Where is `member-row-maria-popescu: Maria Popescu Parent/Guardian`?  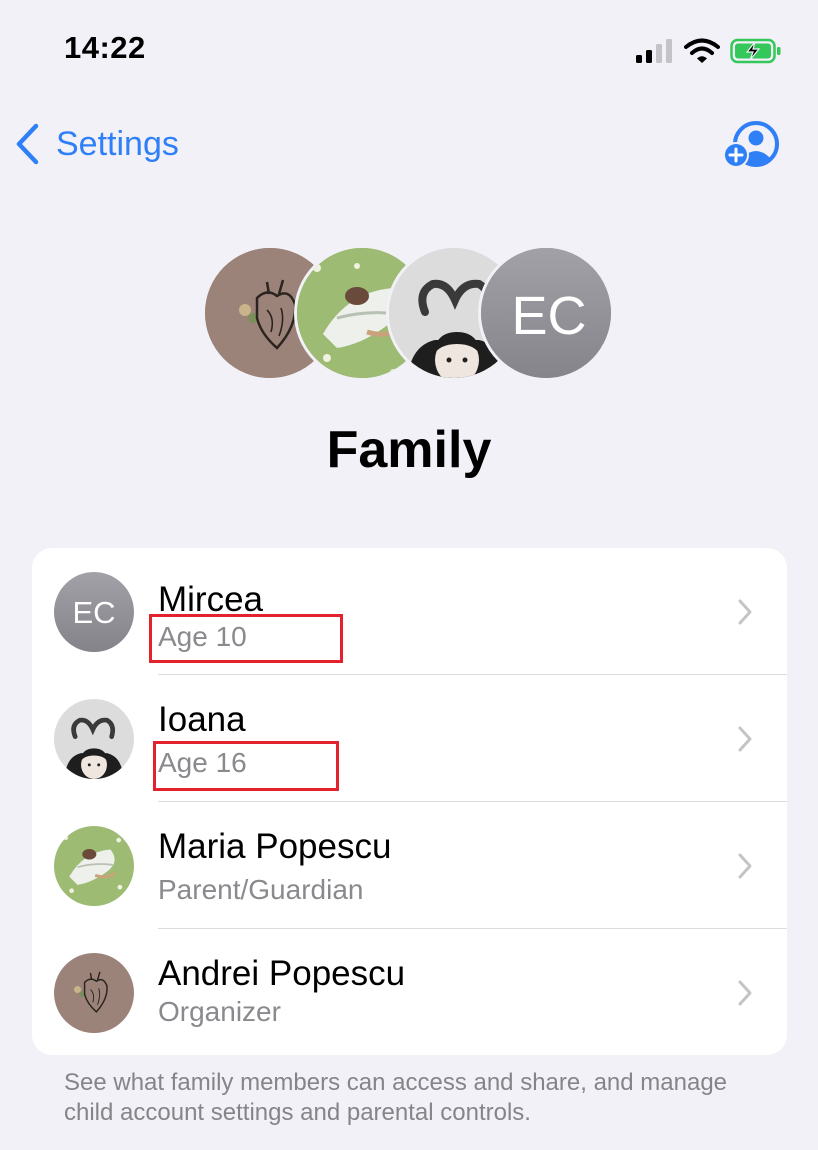 member-row-maria-popescu: Maria Popescu Parent/Guardian is located at coordinates (409, 865).